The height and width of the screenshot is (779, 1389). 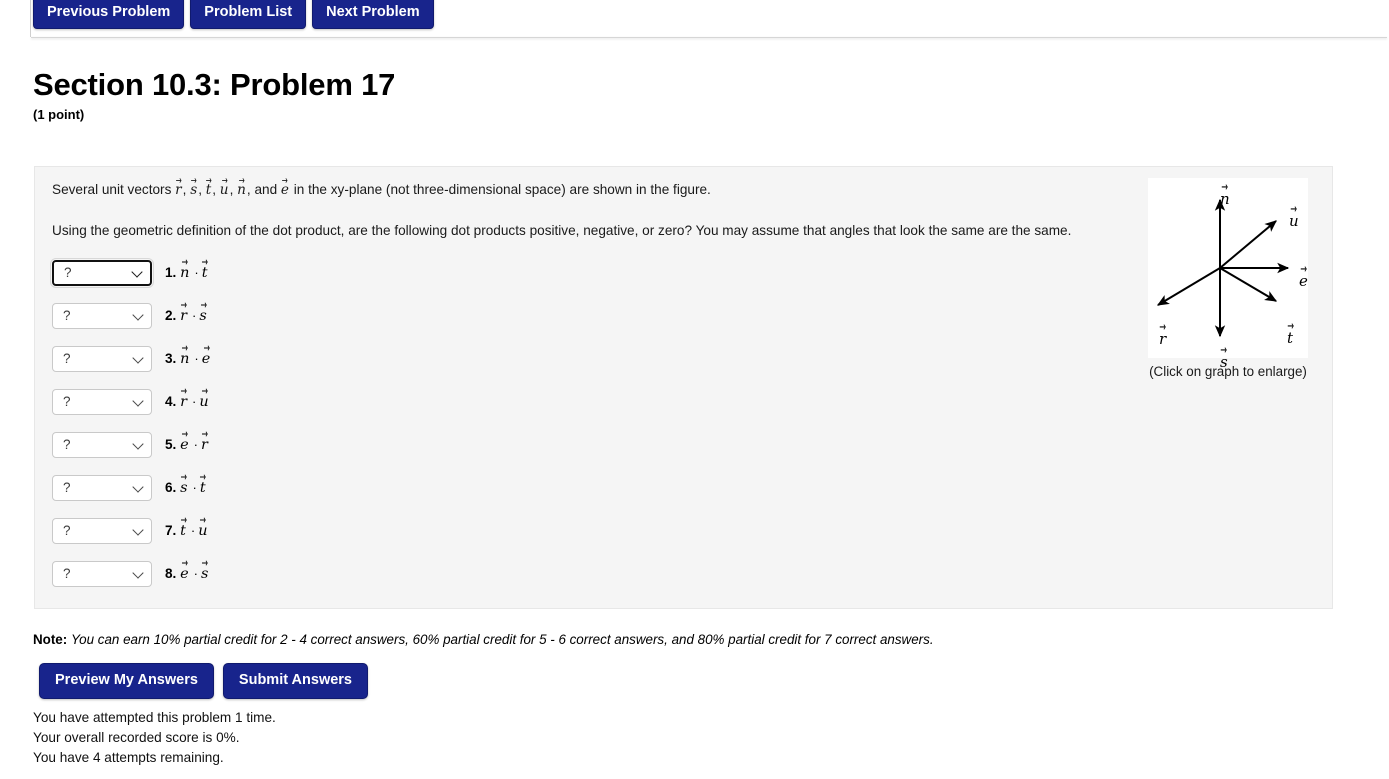 What do you see at coordinates (59, 114) in the screenshot?
I see `point-value: (1 point)` at bounding box center [59, 114].